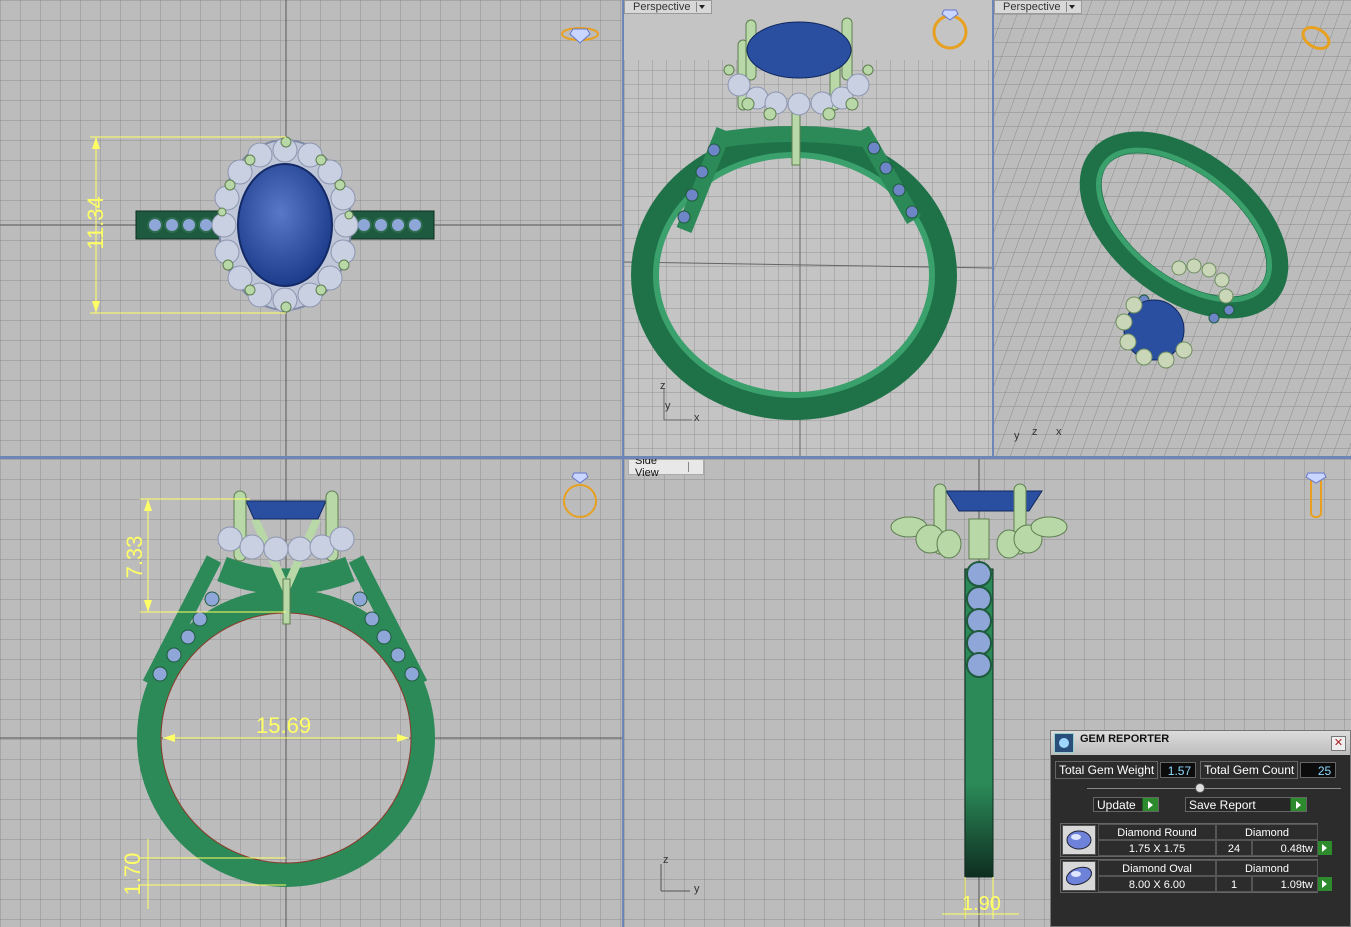 This screenshot has height=927, width=1351. Describe the element at coordinates (1285, 848) in the screenshot. I see `gem-weight: 0.48tw` at that location.